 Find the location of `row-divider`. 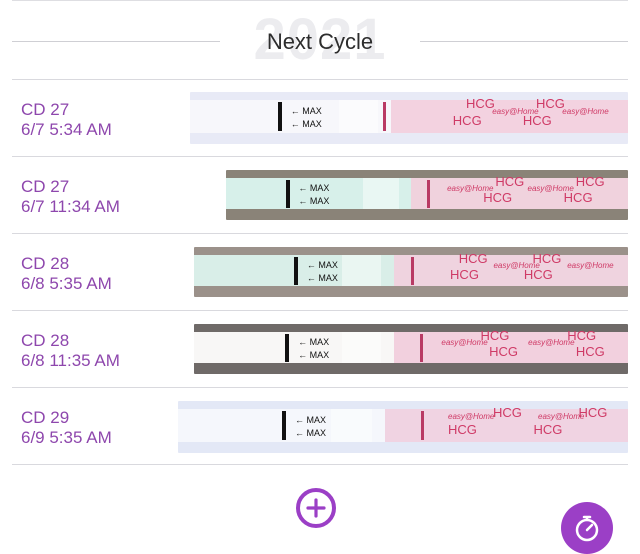

row-divider is located at coordinates (320, 464).